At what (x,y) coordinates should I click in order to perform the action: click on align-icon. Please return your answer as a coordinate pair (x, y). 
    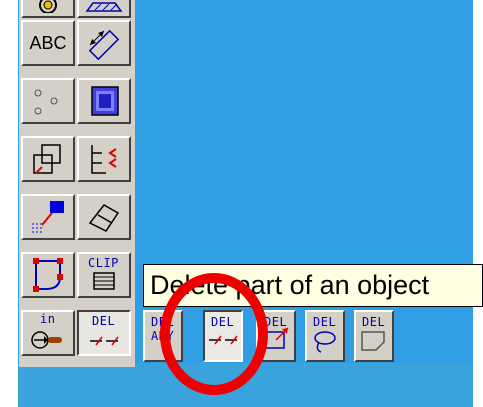
    Looking at the image, I should click on (104, 159).